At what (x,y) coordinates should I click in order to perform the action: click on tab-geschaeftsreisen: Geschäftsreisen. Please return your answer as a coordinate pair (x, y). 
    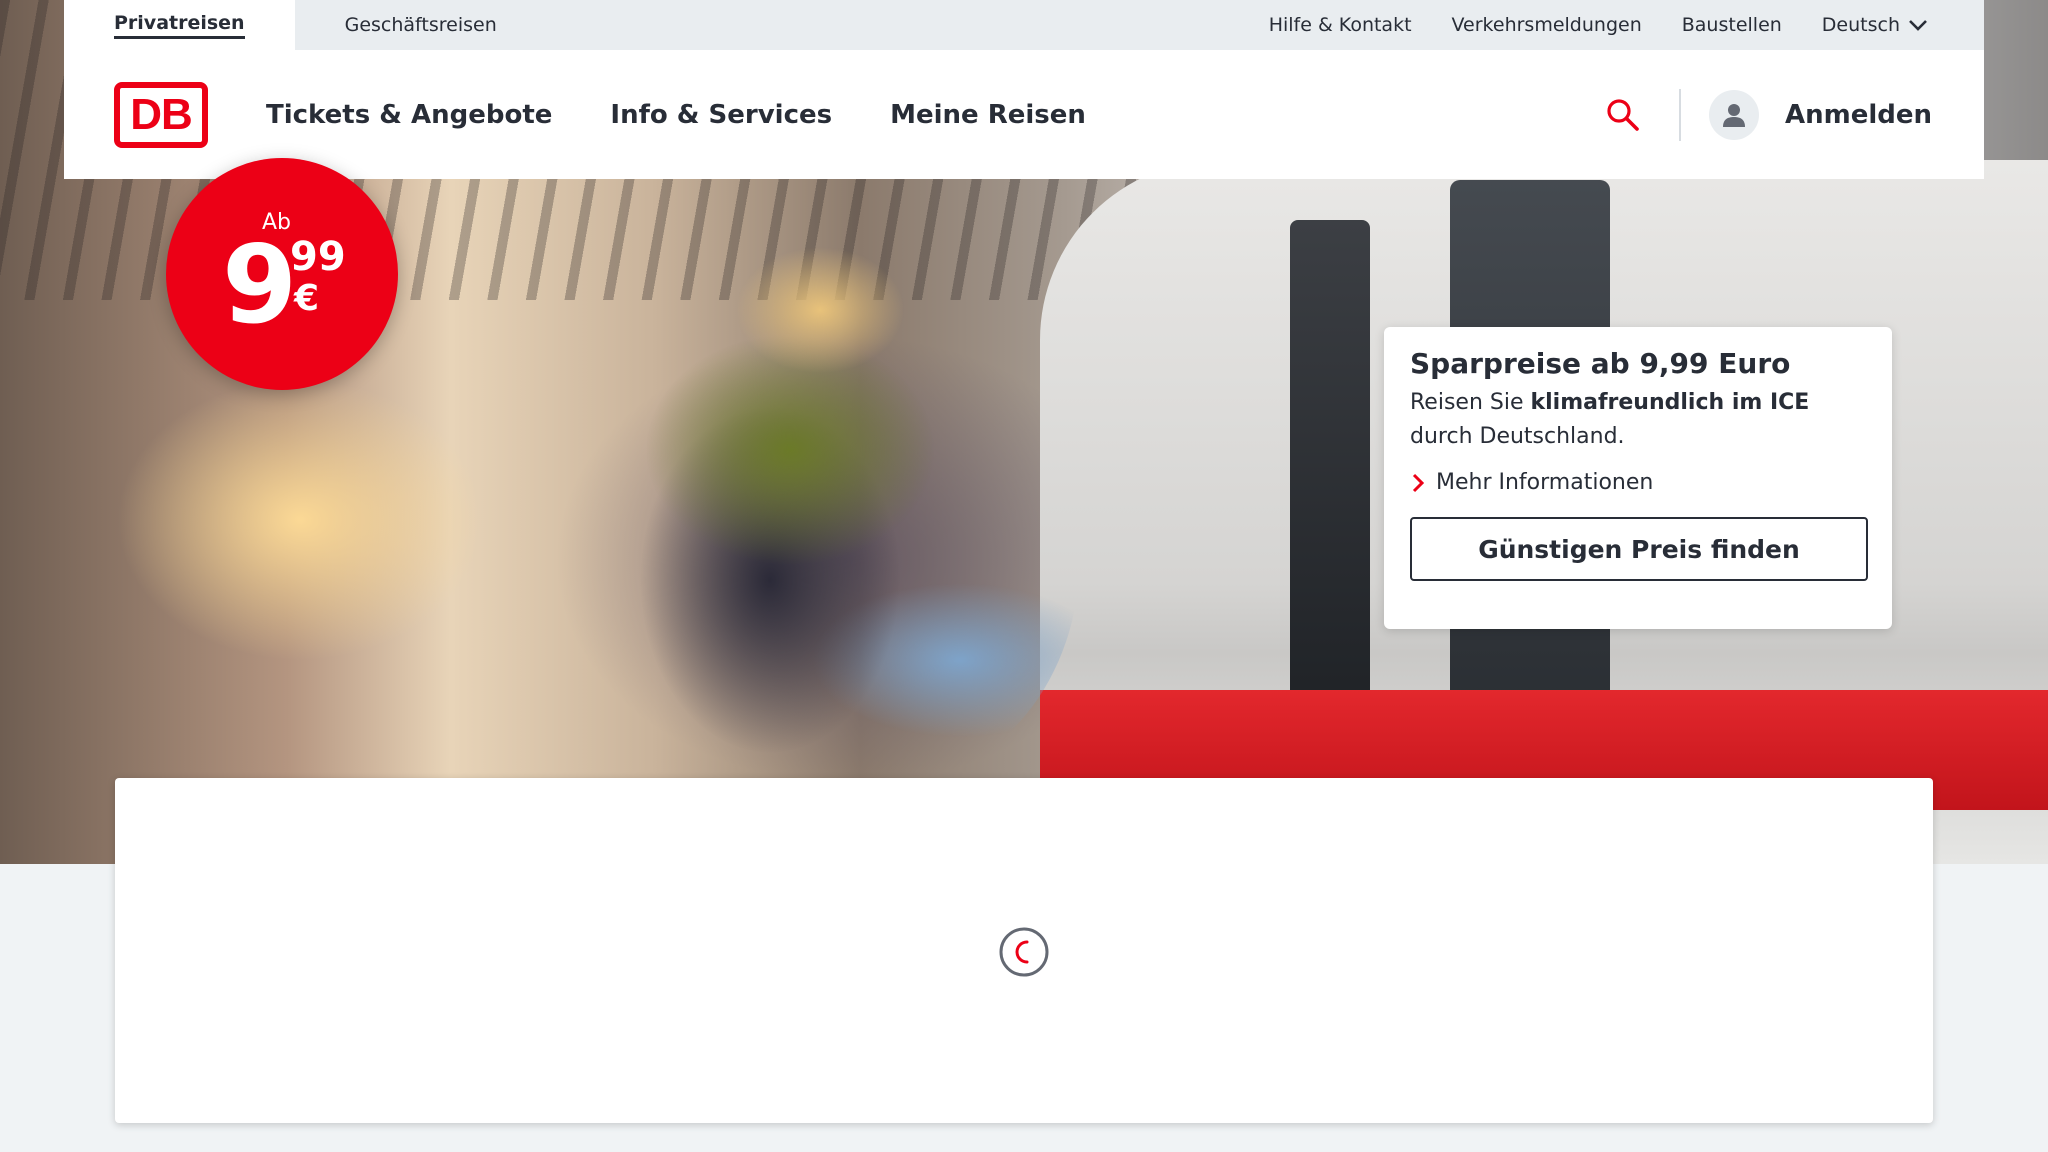
    Looking at the image, I should click on (421, 25).